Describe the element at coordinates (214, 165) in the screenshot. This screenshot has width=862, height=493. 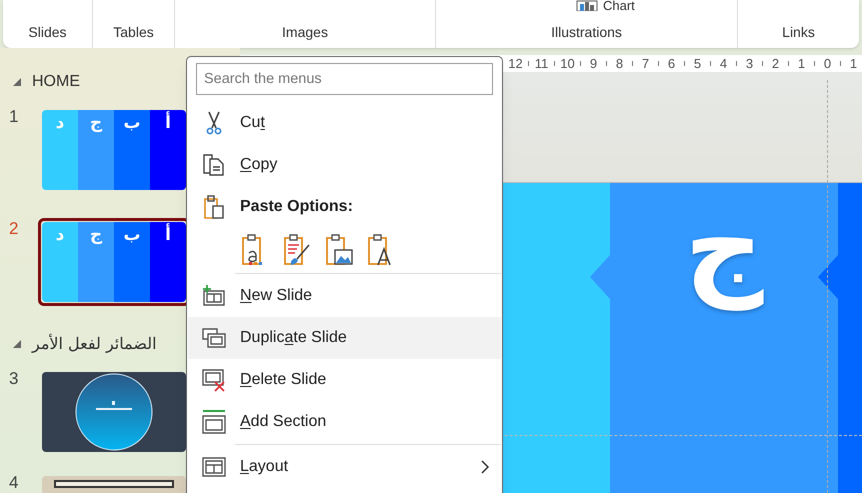
I see `copy-icon` at that location.